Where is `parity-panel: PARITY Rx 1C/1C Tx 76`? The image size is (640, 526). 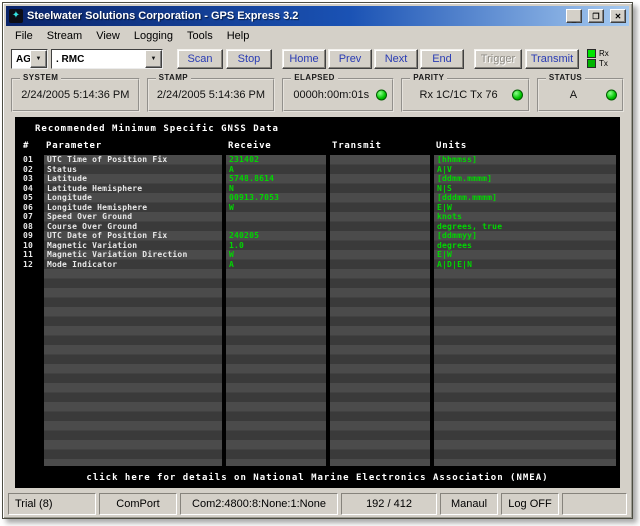 parity-panel: PARITY Rx 1C/1C Tx 76 is located at coordinates (465, 92).